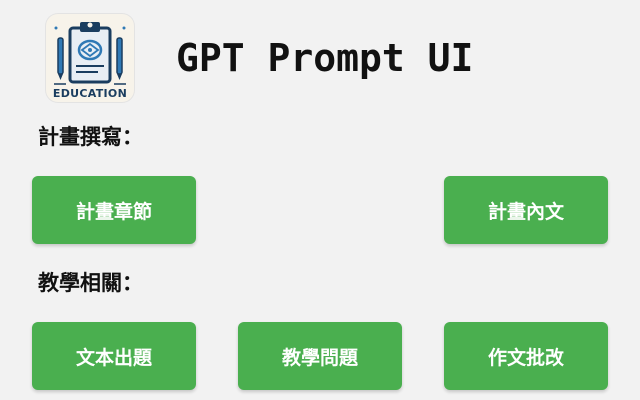 Image resolution: width=640 pixels, height=400 pixels. Describe the element at coordinates (325, 58) in the screenshot. I see `app-title: GPT Prompt UI` at that location.